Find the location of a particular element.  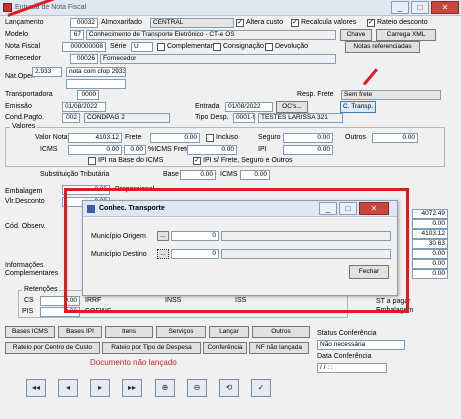

almoxarifado-select: CENTRAL is located at coordinates (192, 23).